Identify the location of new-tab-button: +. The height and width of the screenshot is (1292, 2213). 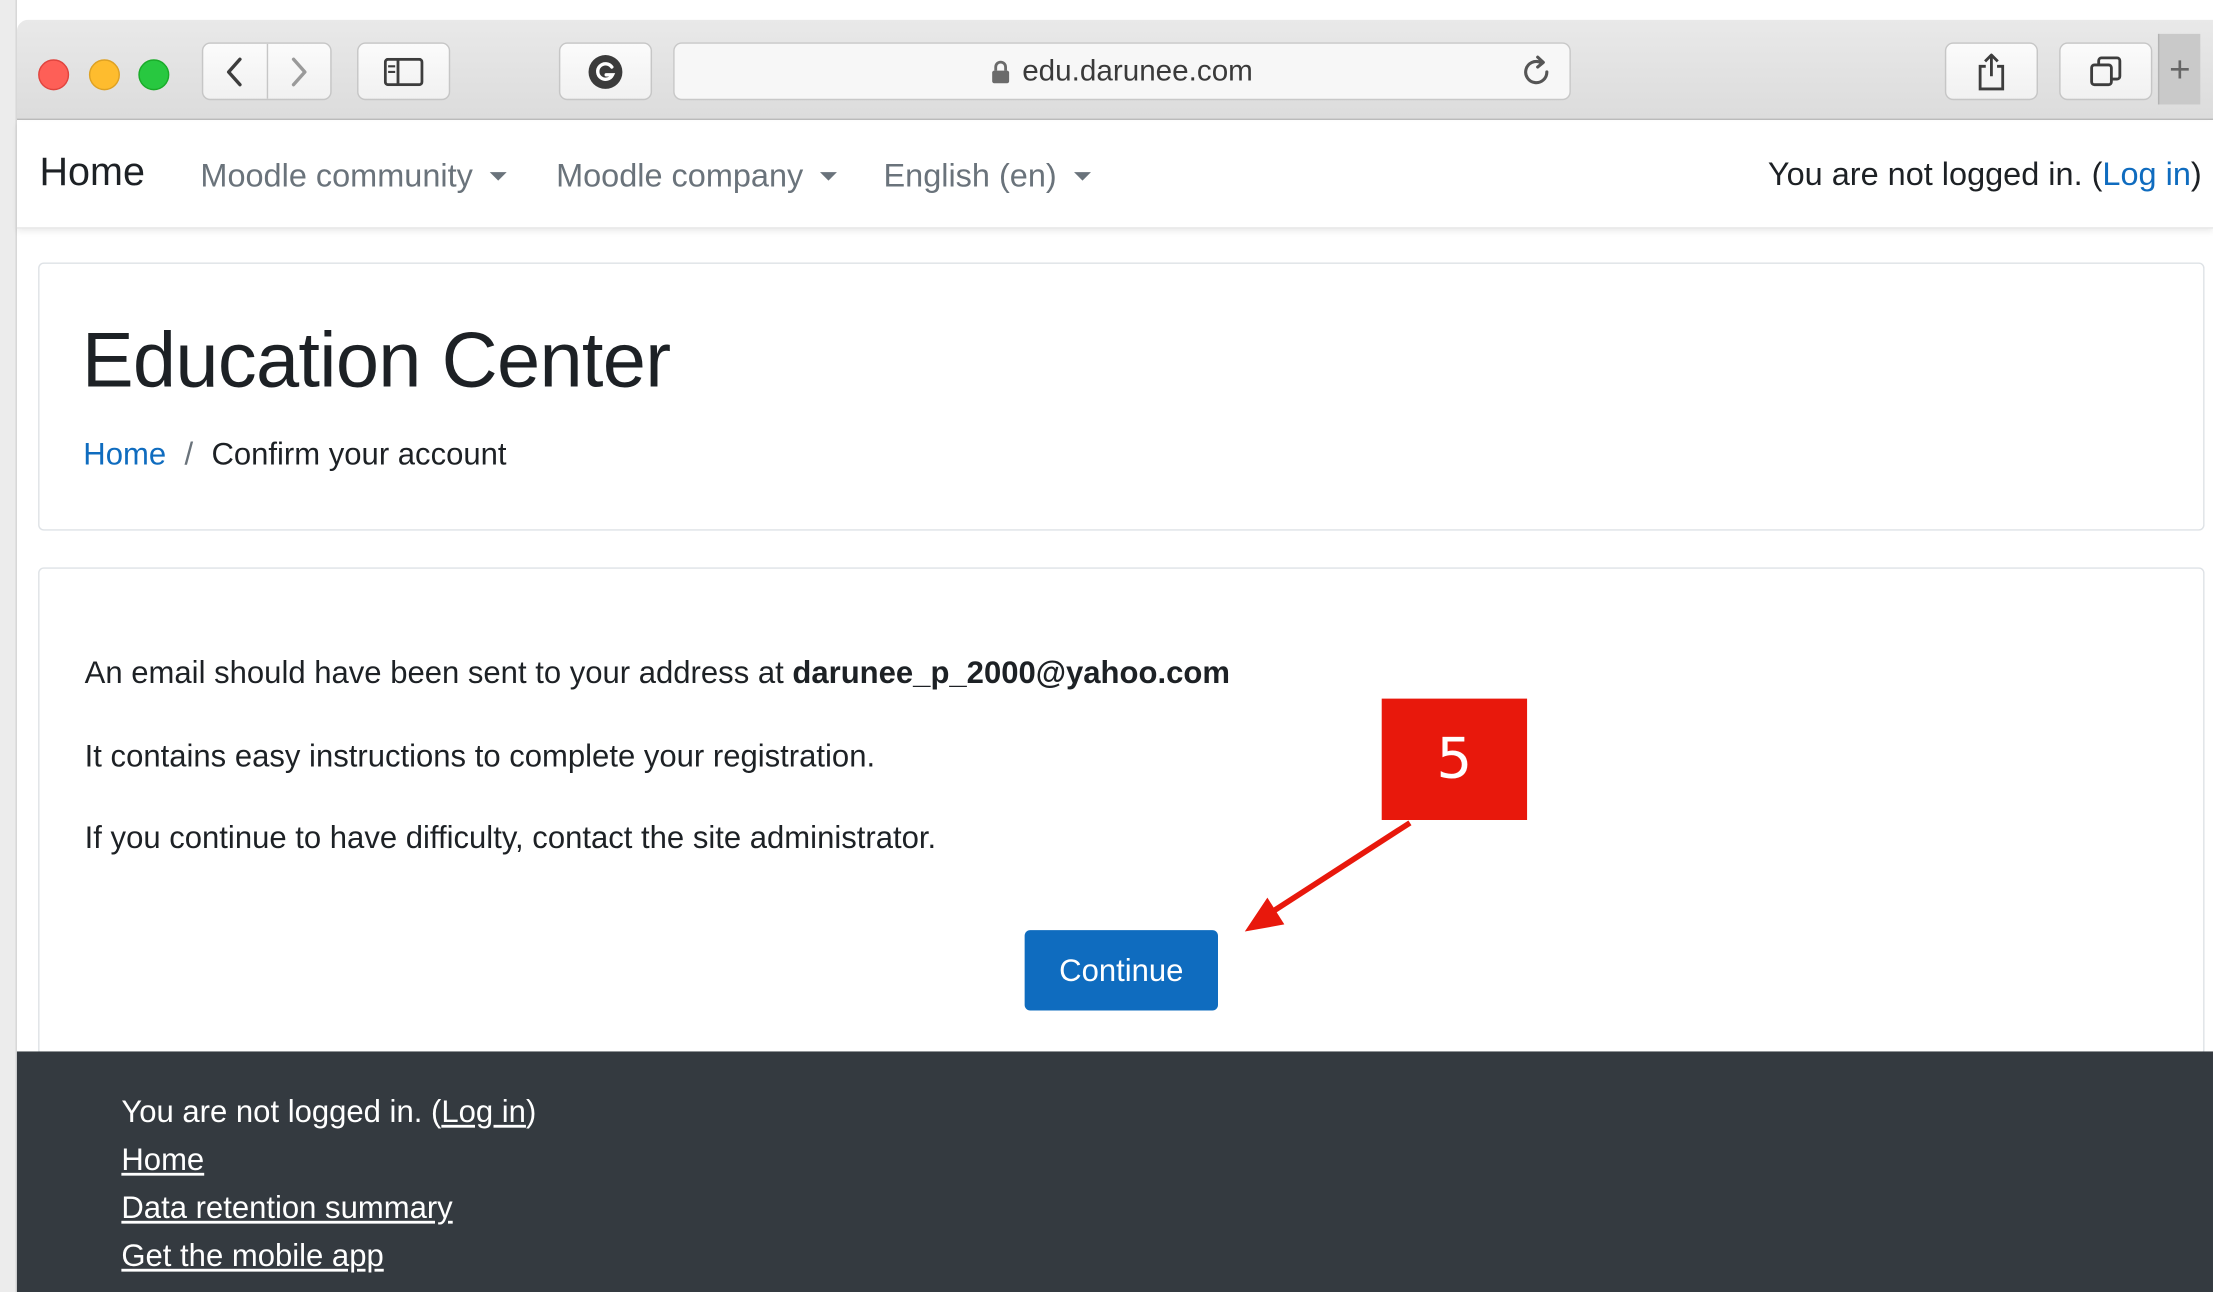
(2179, 69).